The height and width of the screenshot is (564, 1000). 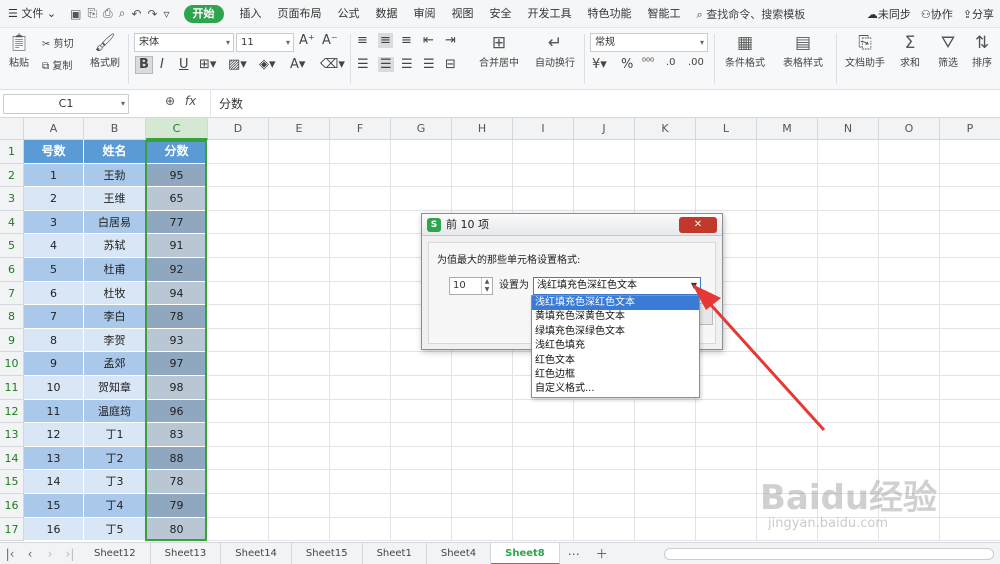 What do you see at coordinates (184, 64) in the screenshot?
I see `underline-button: U` at bounding box center [184, 64].